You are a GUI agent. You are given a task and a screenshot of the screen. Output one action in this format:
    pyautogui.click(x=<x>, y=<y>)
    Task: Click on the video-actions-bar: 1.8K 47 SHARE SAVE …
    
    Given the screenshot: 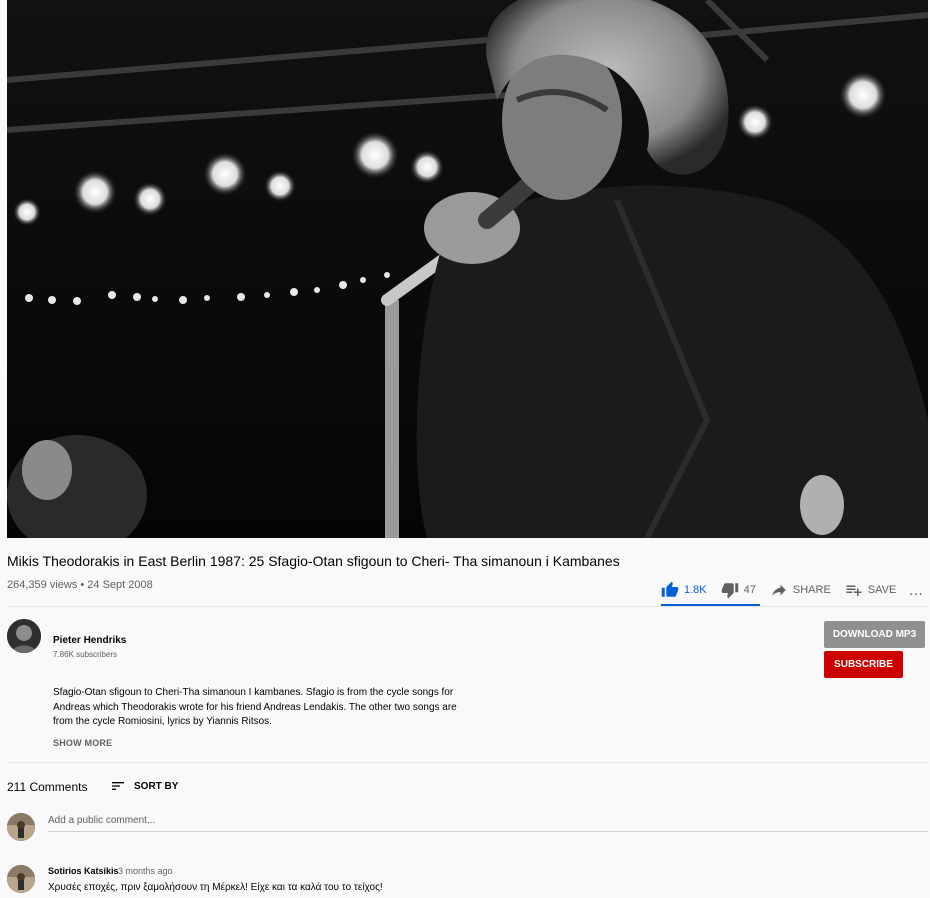 What is the action you would take?
    pyautogui.click(x=792, y=590)
    